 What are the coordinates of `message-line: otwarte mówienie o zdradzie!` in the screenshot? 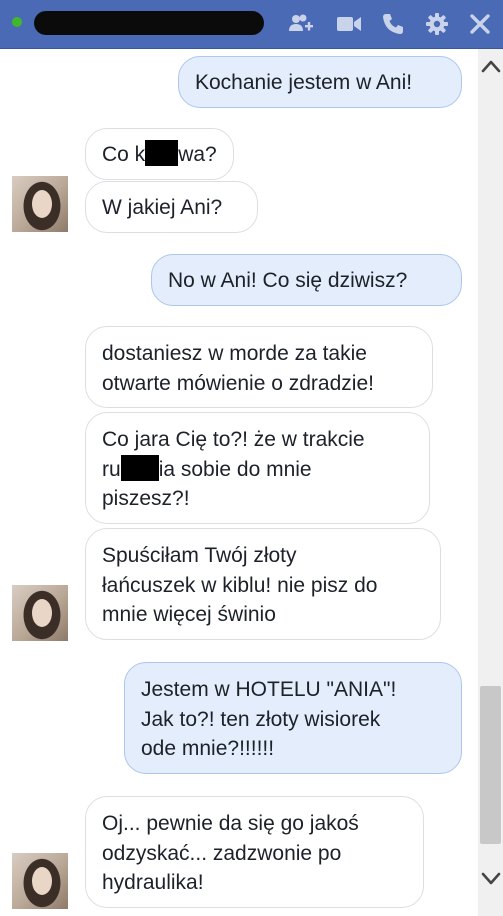 It's located at (238, 383).